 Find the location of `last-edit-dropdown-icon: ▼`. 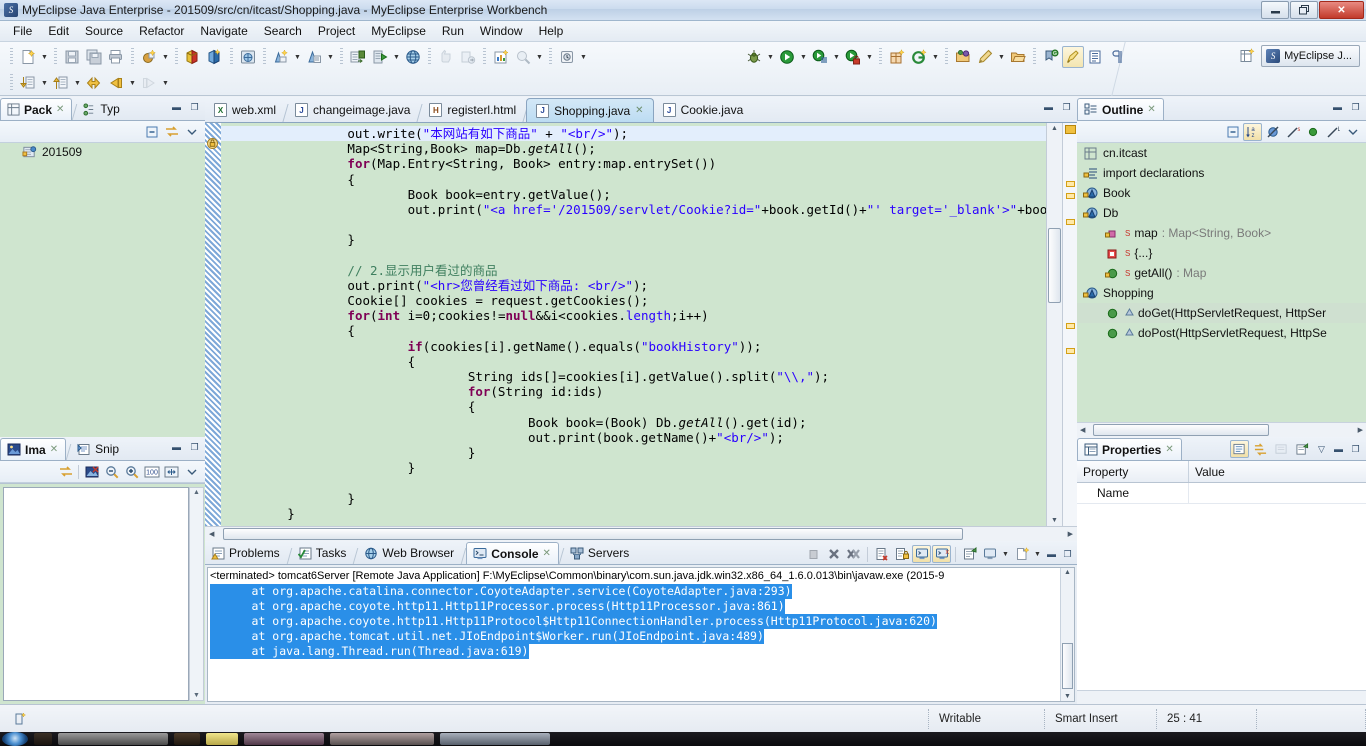

last-edit-dropdown-icon: ▼ is located at coordinates (583, 57).